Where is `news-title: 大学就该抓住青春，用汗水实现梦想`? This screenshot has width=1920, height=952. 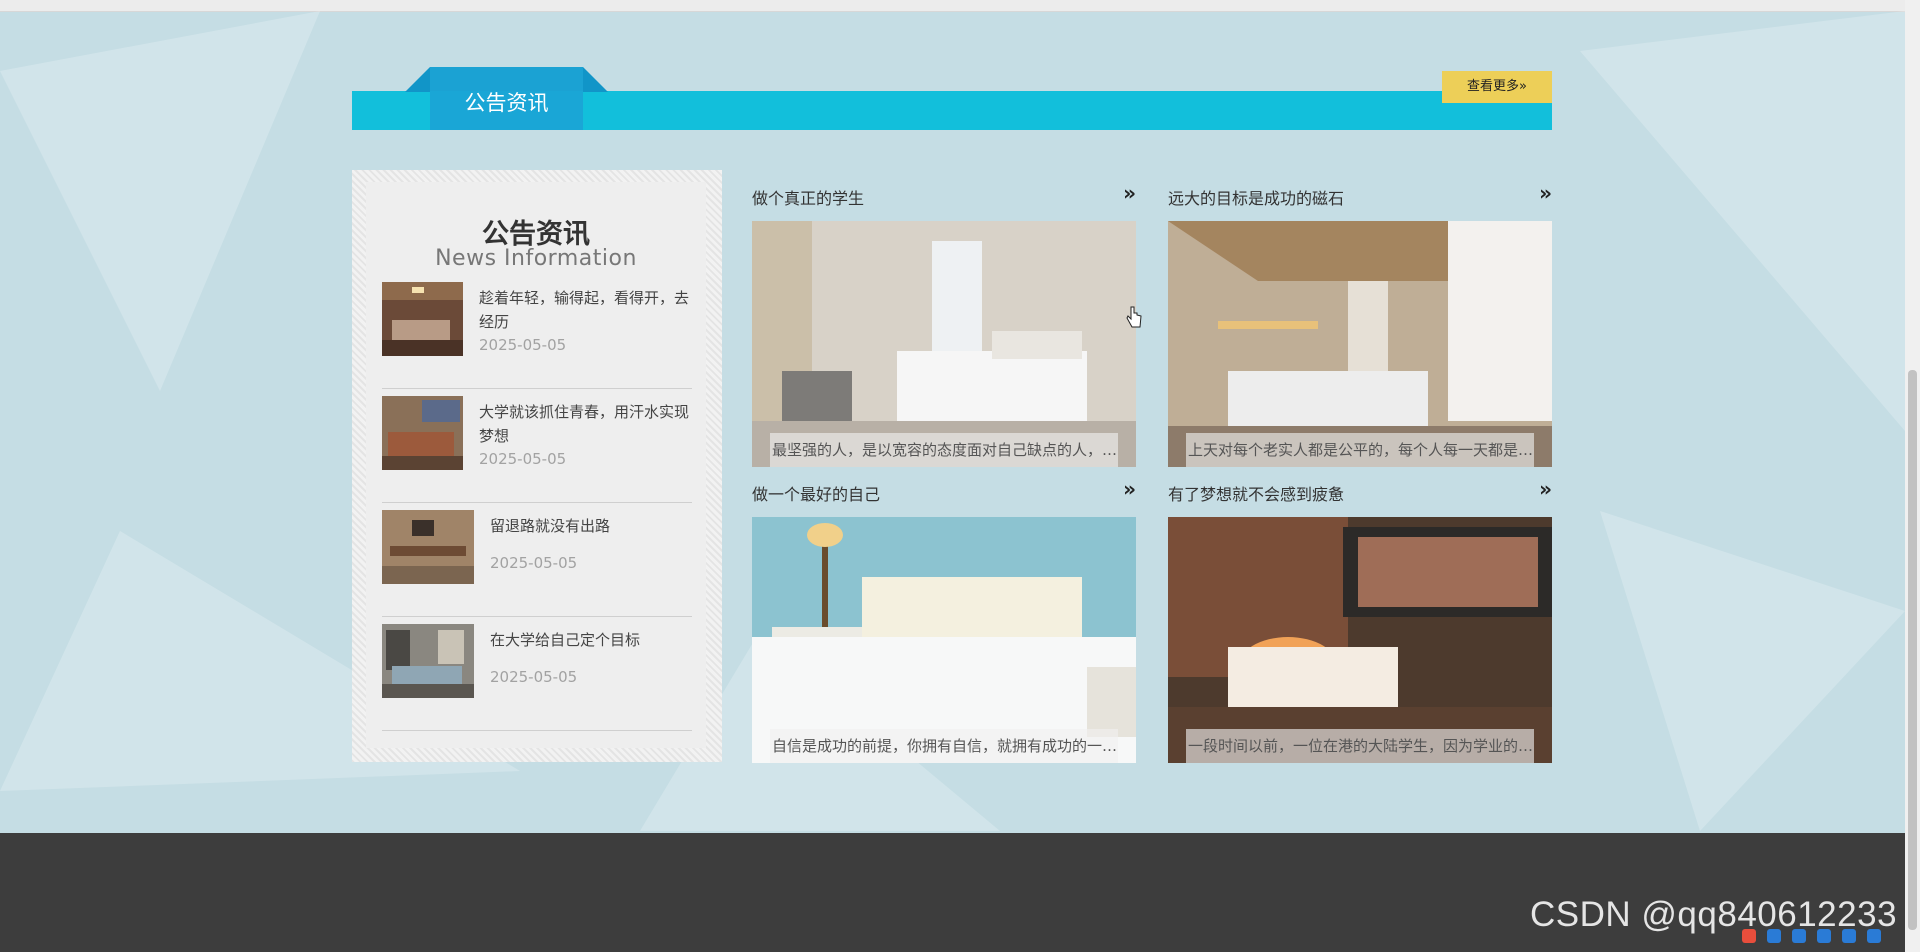 news-title: 大学就该抓住青春，用汗水实现梦想 is located at coordinates (586, 424).